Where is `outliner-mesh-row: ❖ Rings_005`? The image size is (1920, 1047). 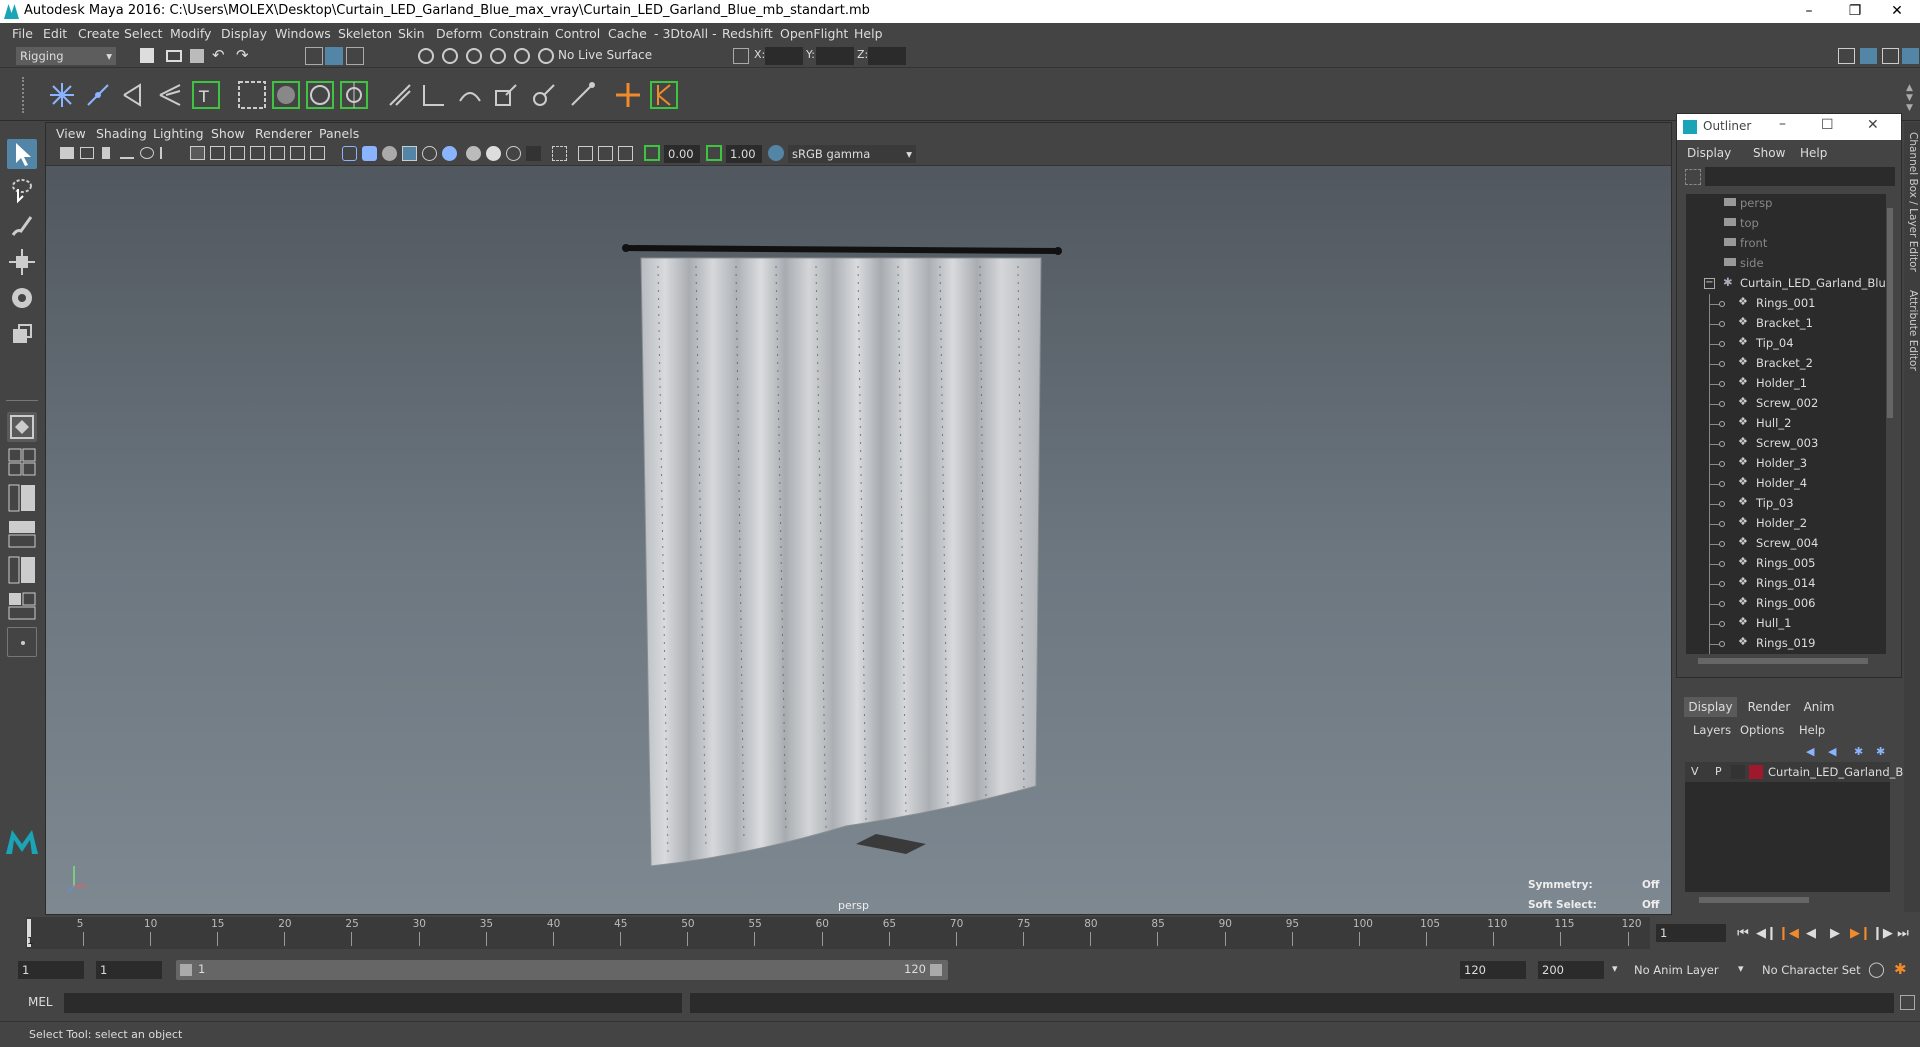 outliner-mesh-row: ❖ Rings_005 is located at coordinates (1788, 564).